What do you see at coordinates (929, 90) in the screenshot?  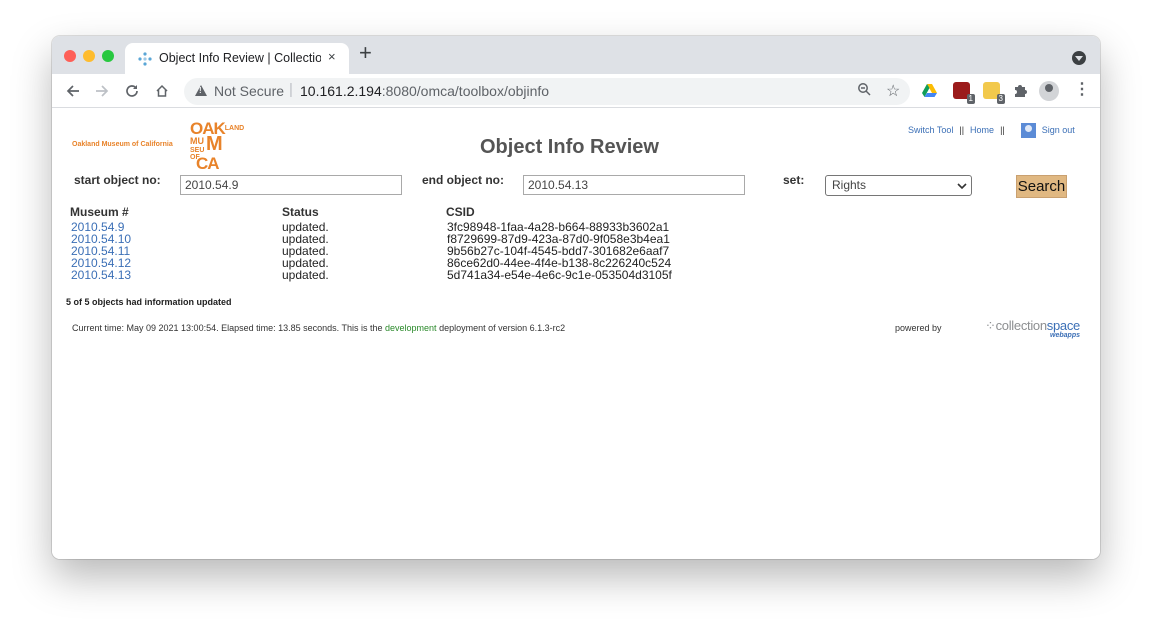 I see `google-drive-icon` at bounding box center [929, 90].